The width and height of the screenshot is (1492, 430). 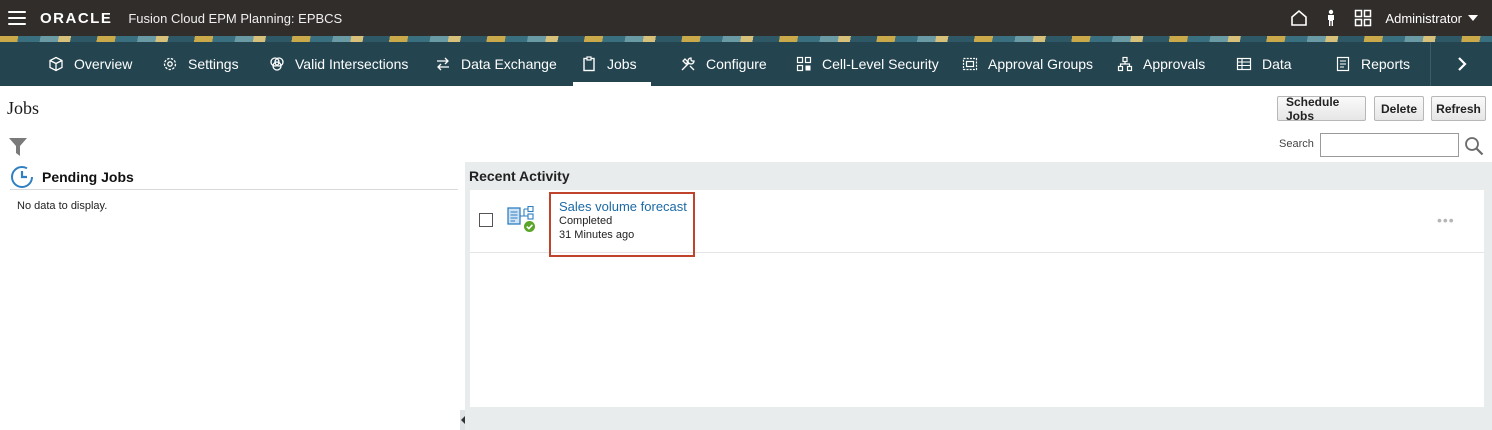 What do you see at coordinates (443, 64) in the screenshot?
I see `exchange-arrows-icon` at bounding box center [443, 64].